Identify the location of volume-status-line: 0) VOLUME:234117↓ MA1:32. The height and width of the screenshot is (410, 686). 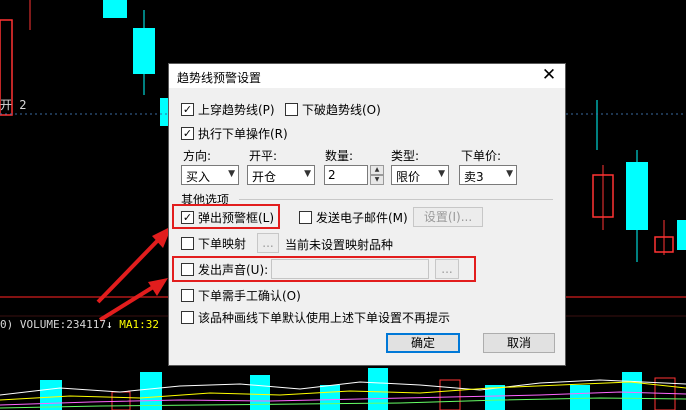
(79, 325).